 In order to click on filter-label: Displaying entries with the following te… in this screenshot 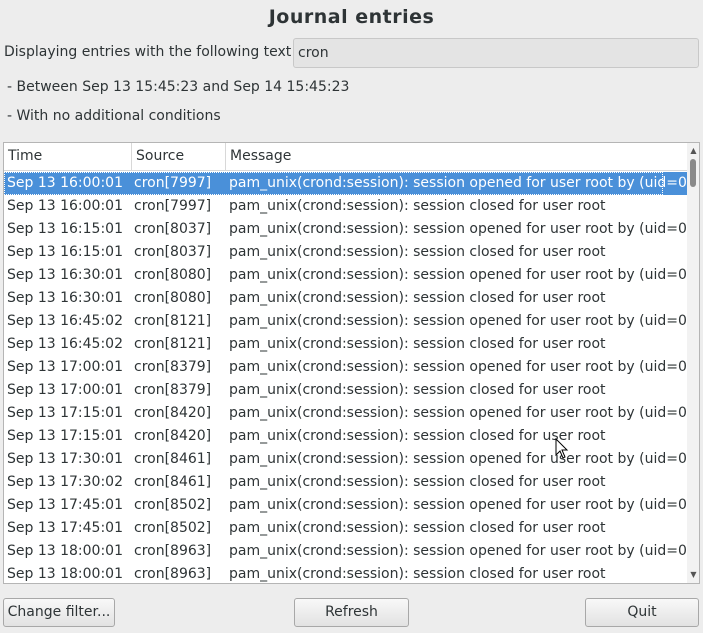, I will do `click(148, 52)`.